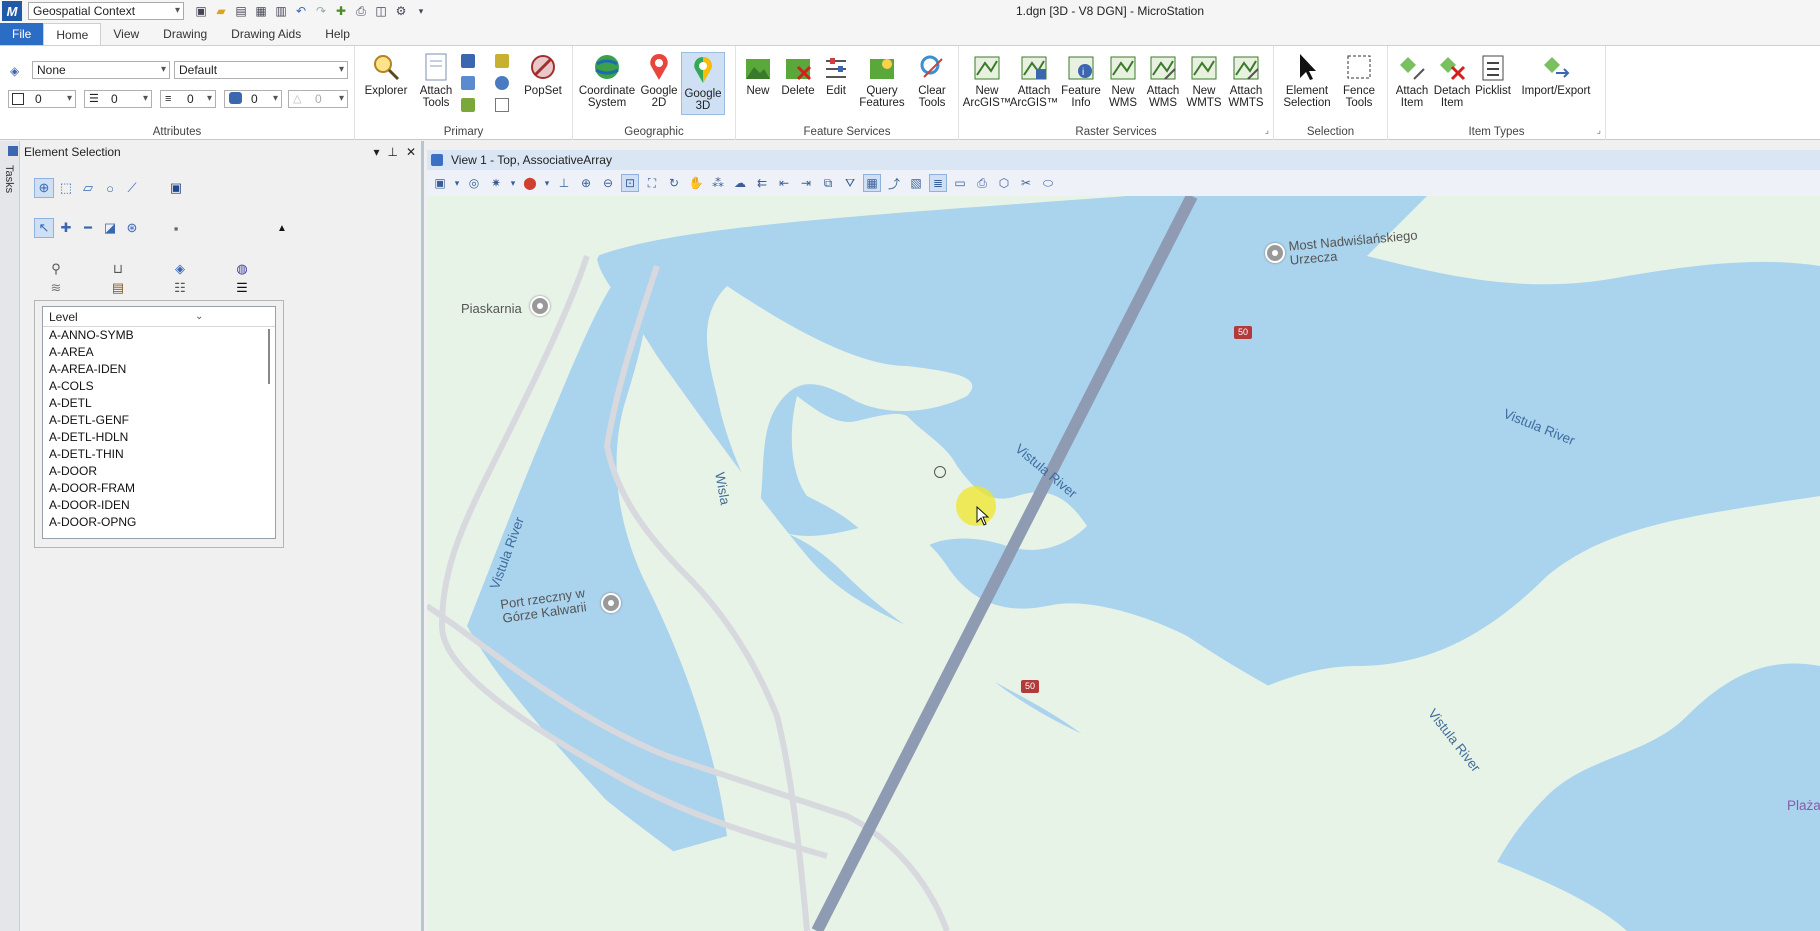 This screenshot has width=1820, height=931. What do you see at coordinates (1081, 80) in the screenshot?
I see `feature-info-button: i Feature Info` at bounding box center [1081, 80].